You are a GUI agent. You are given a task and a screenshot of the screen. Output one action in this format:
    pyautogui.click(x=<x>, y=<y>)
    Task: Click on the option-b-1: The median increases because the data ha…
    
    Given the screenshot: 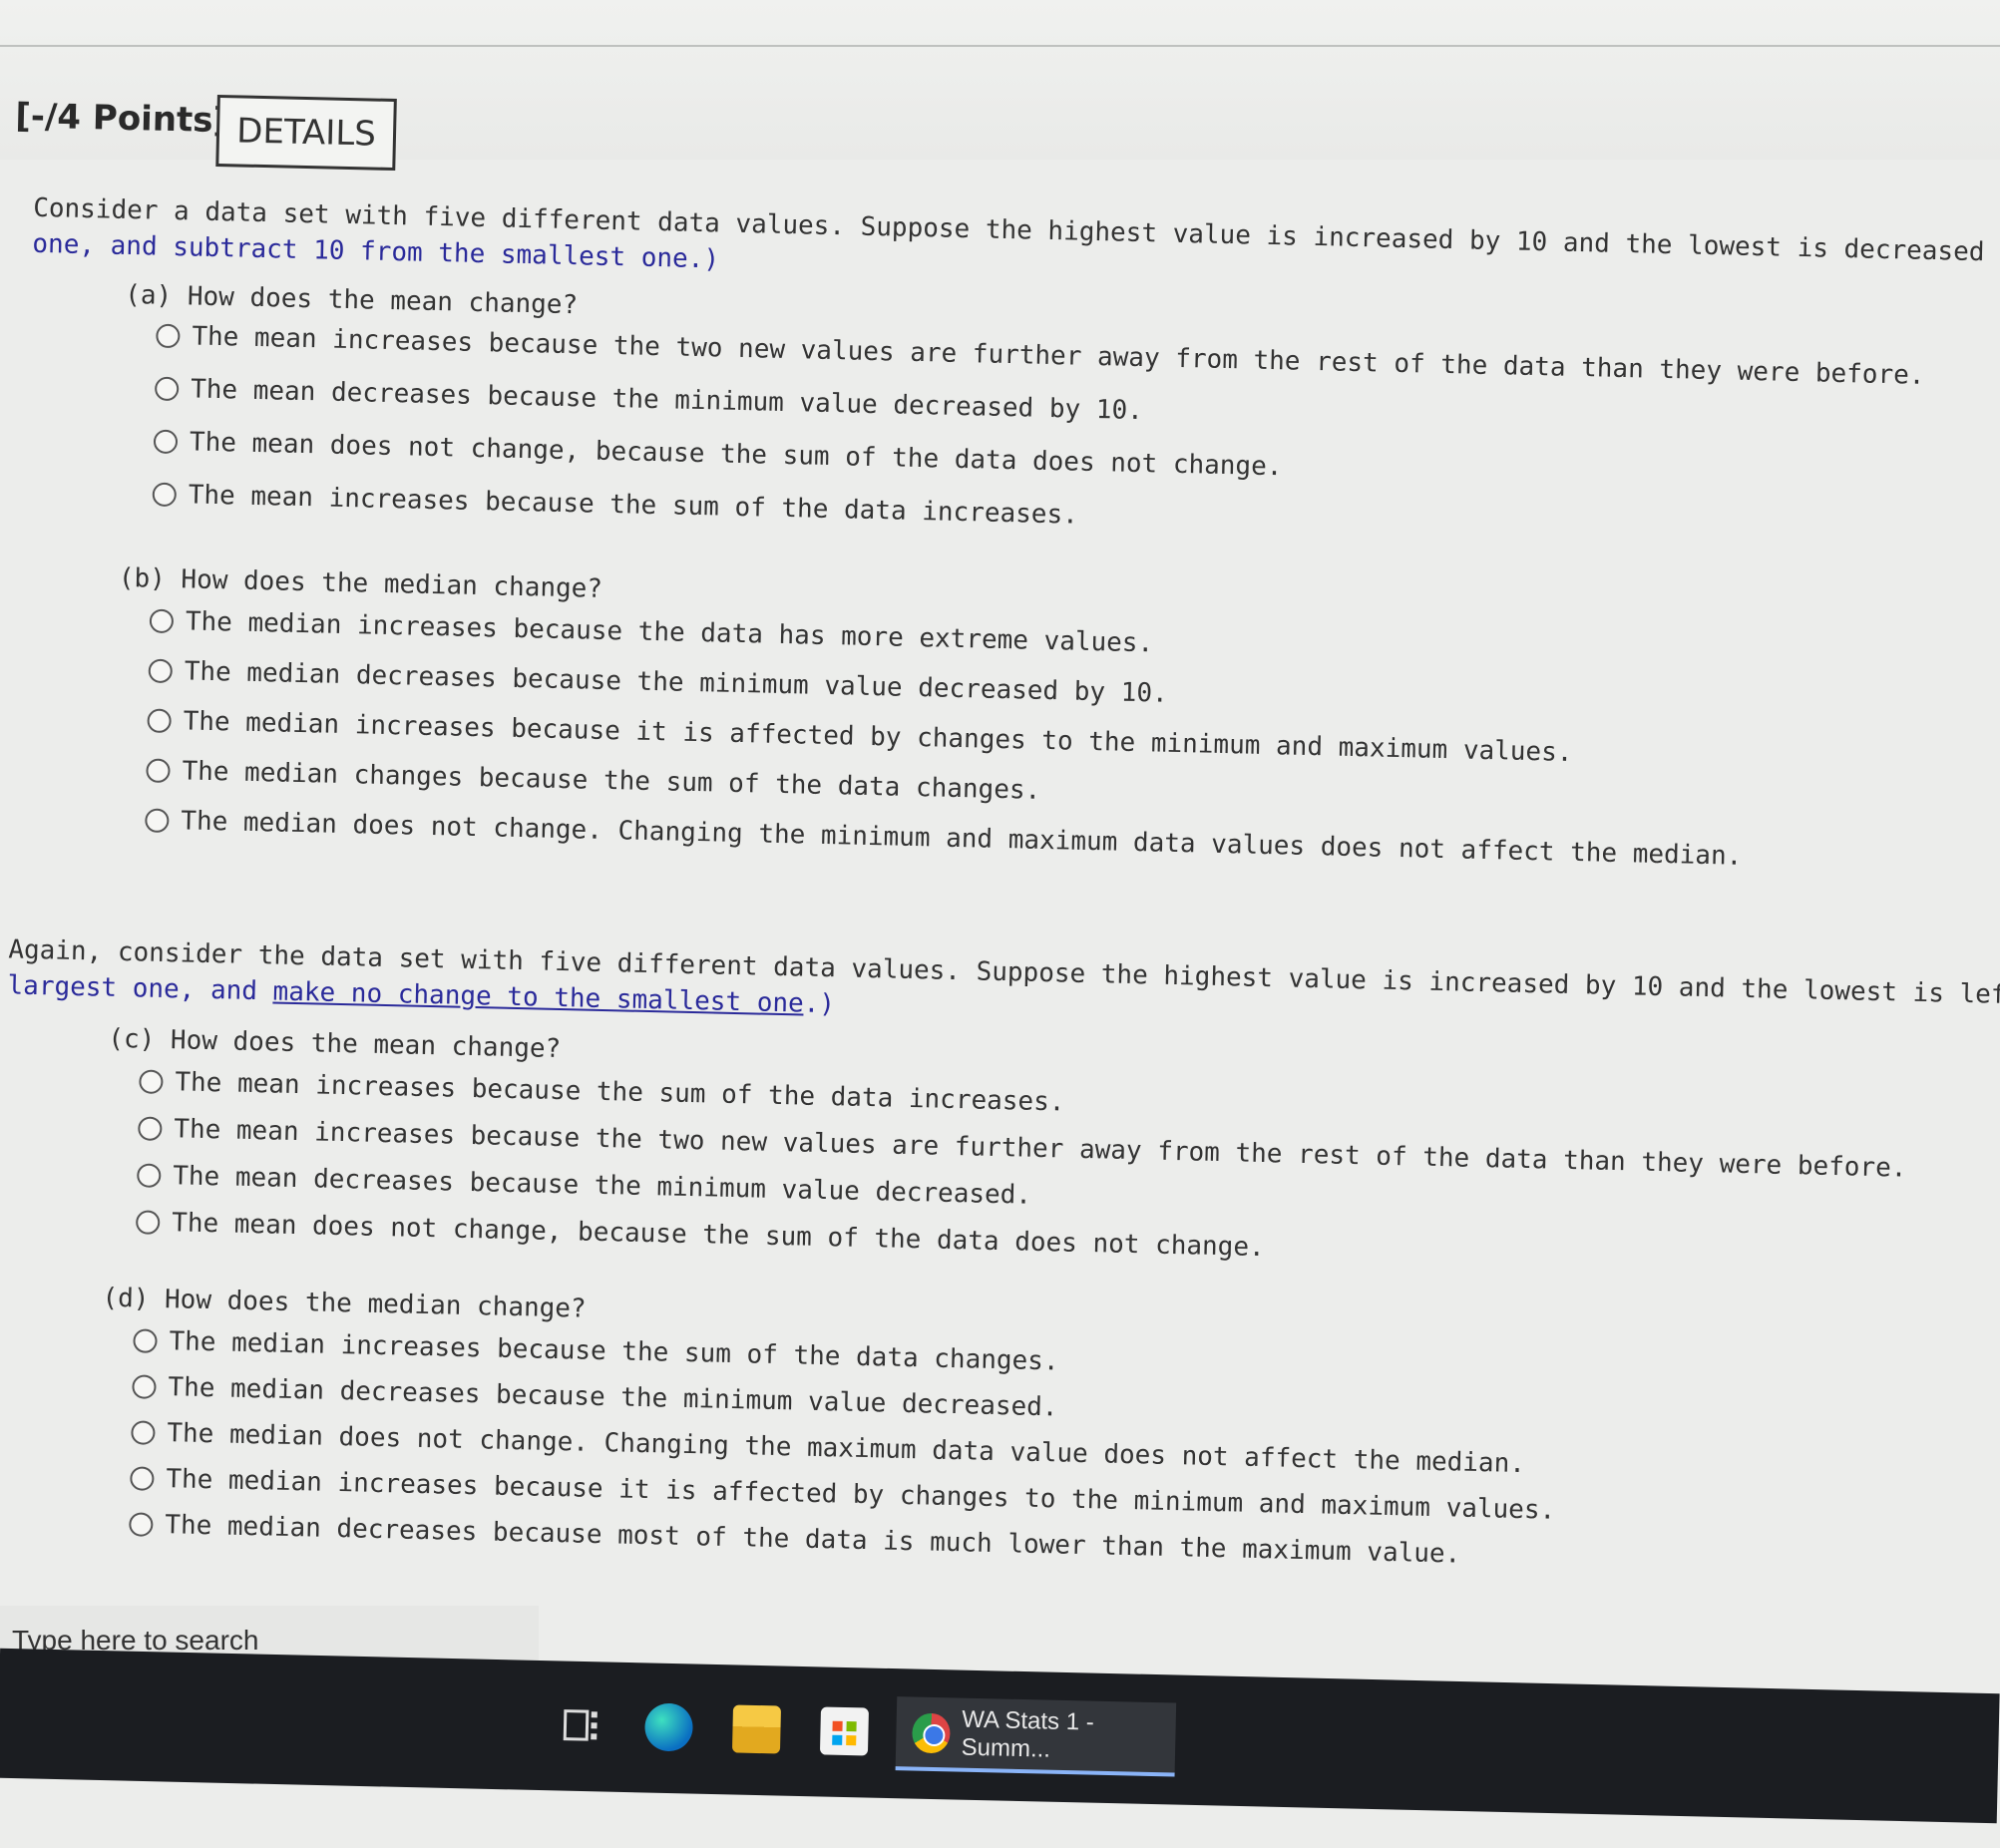 What is the action you would take?
    pyautogui.click(x=651, y=632)
    